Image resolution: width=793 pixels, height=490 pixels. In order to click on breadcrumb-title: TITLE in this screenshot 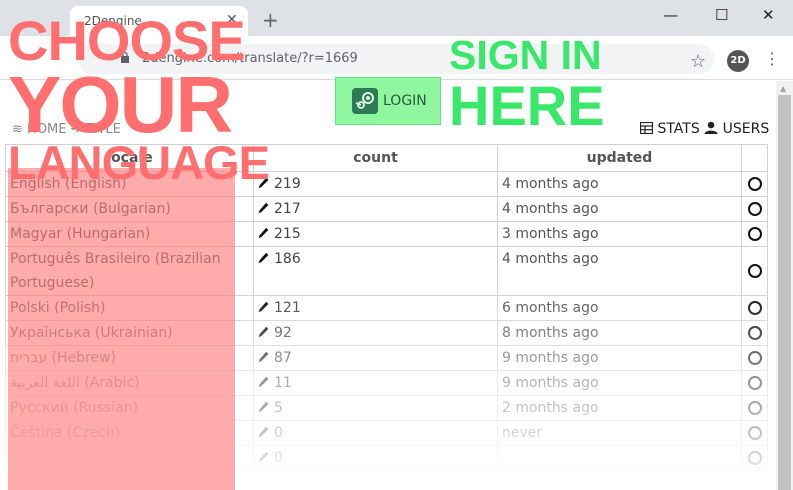, I will do `click(103, 129)`.